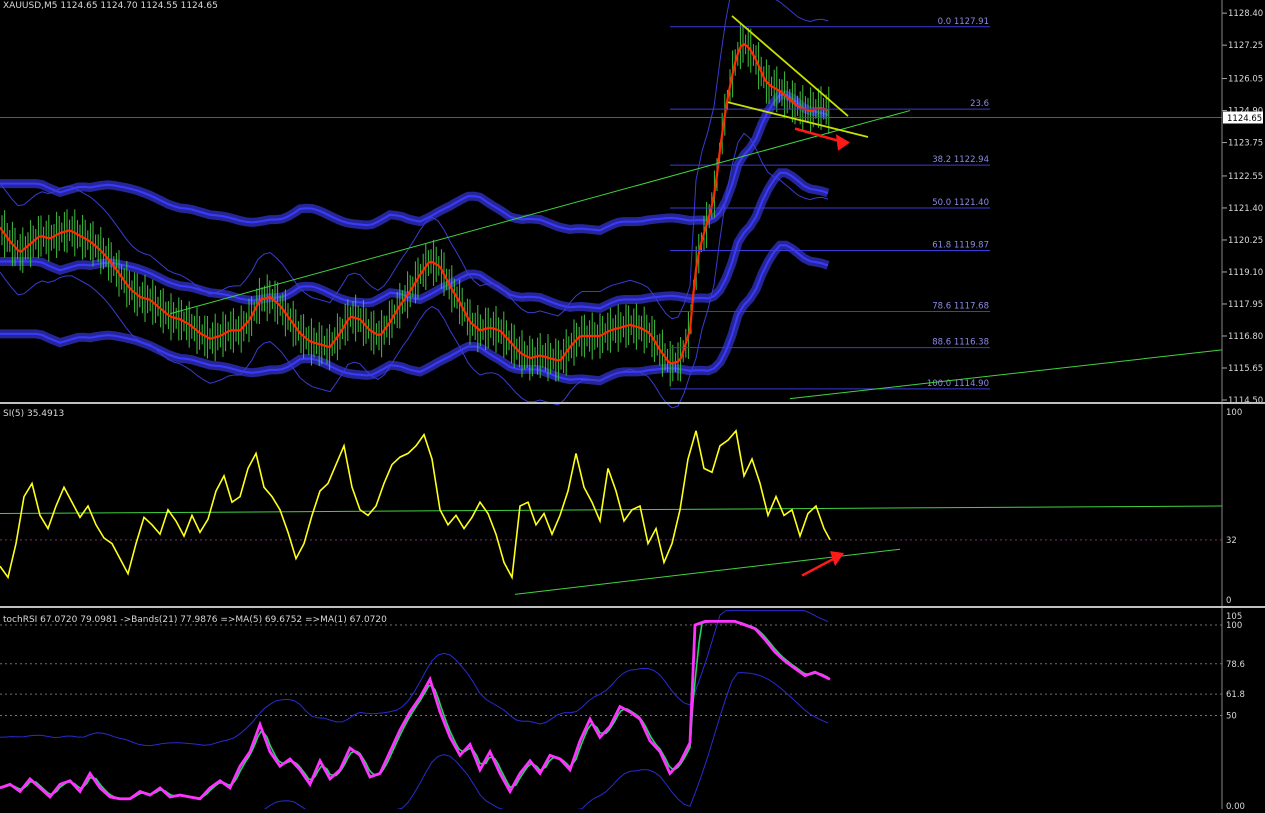  I want to click on fib-level-label: 78.6 1117.68, so click(960, 306).